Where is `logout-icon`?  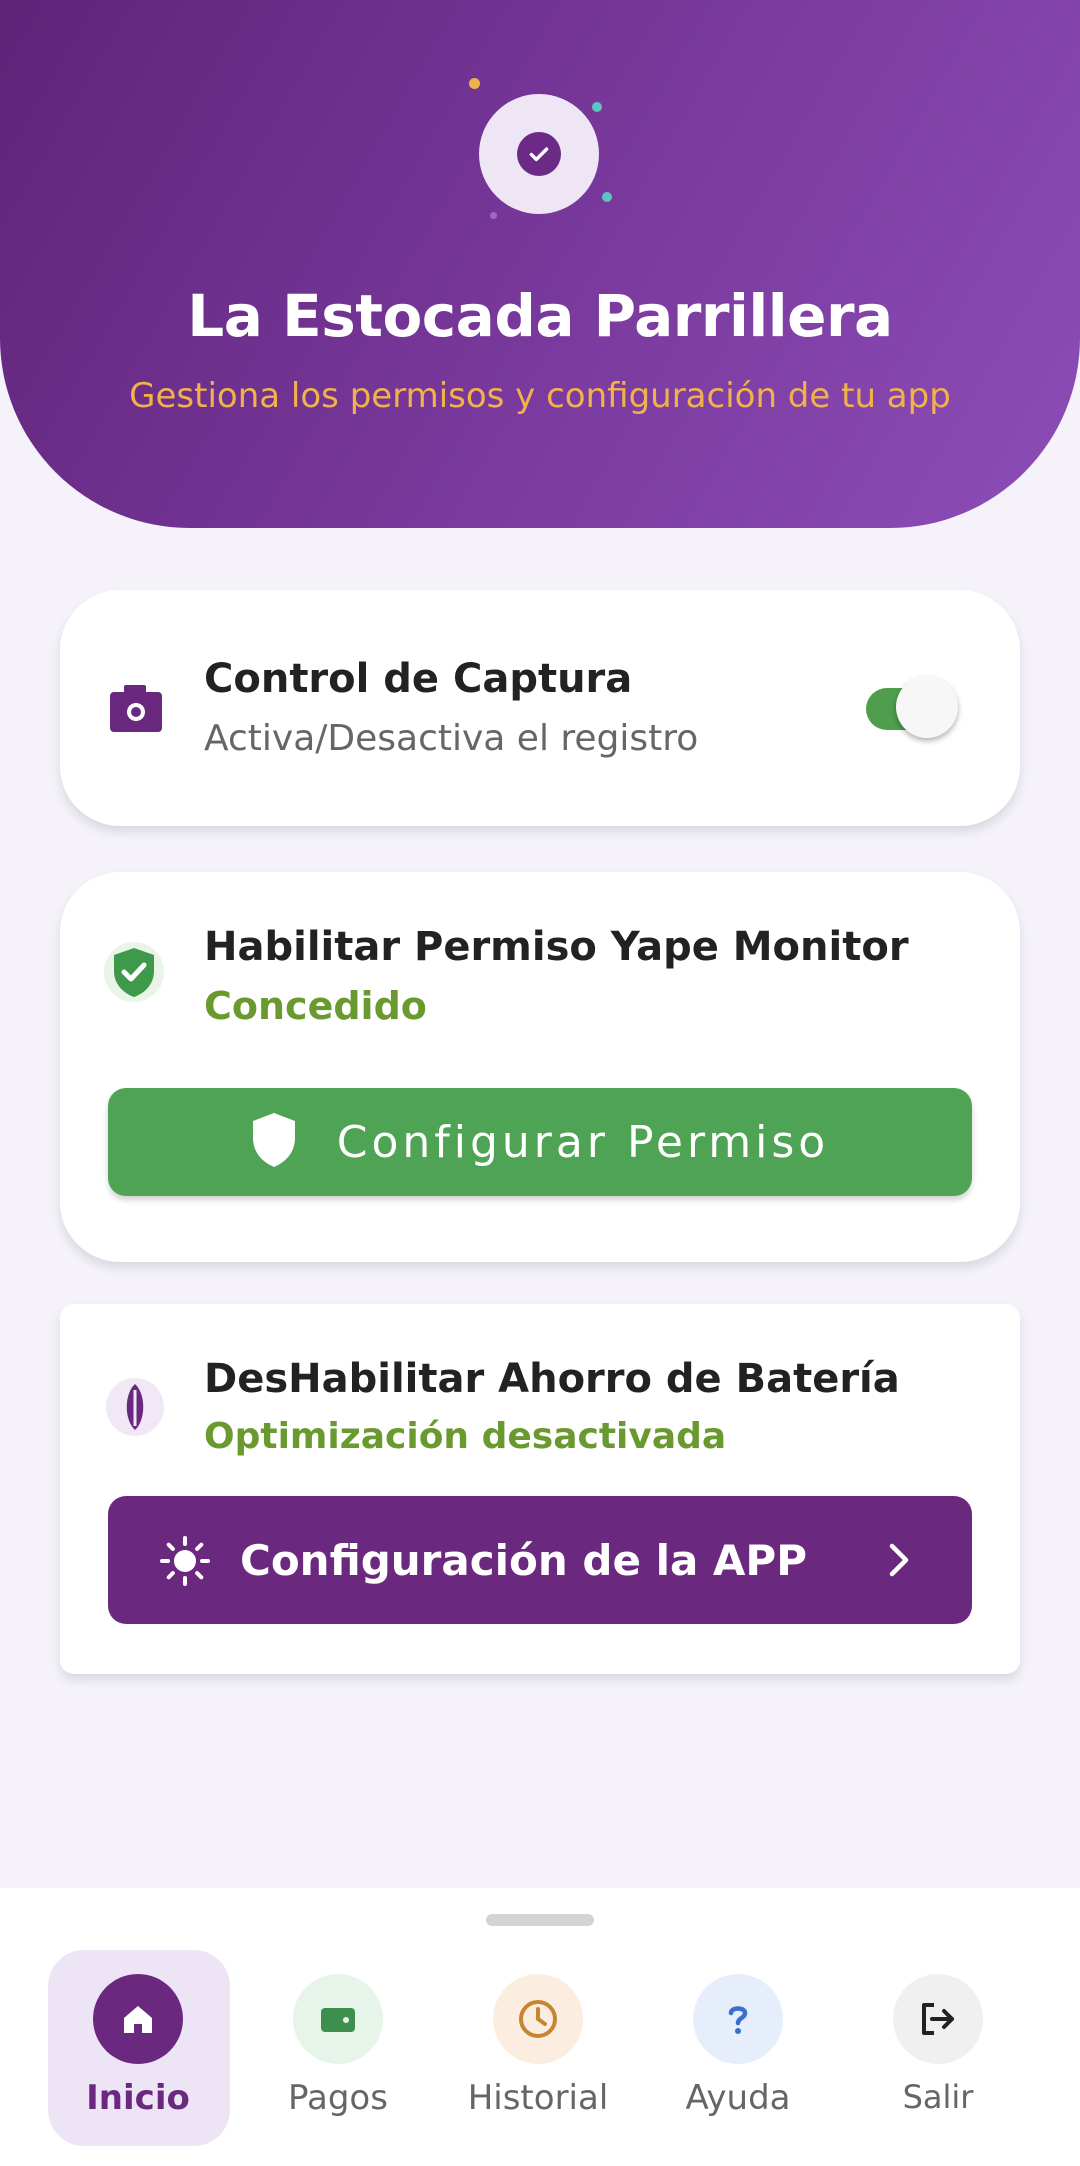
logout-icon is located at coordinates (938, 2019).